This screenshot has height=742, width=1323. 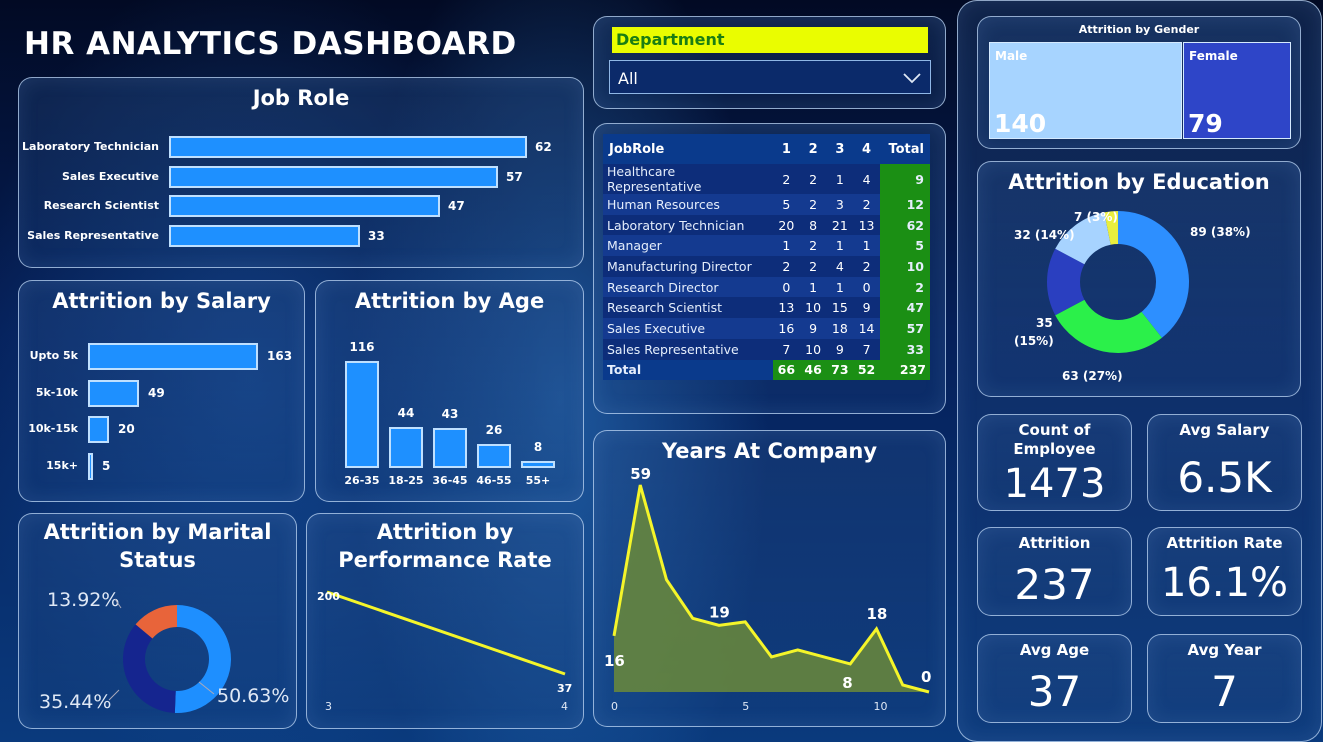 I want to click on table-row: Sales Executive 16 9 18 14 57, so click(x=766, y=328).